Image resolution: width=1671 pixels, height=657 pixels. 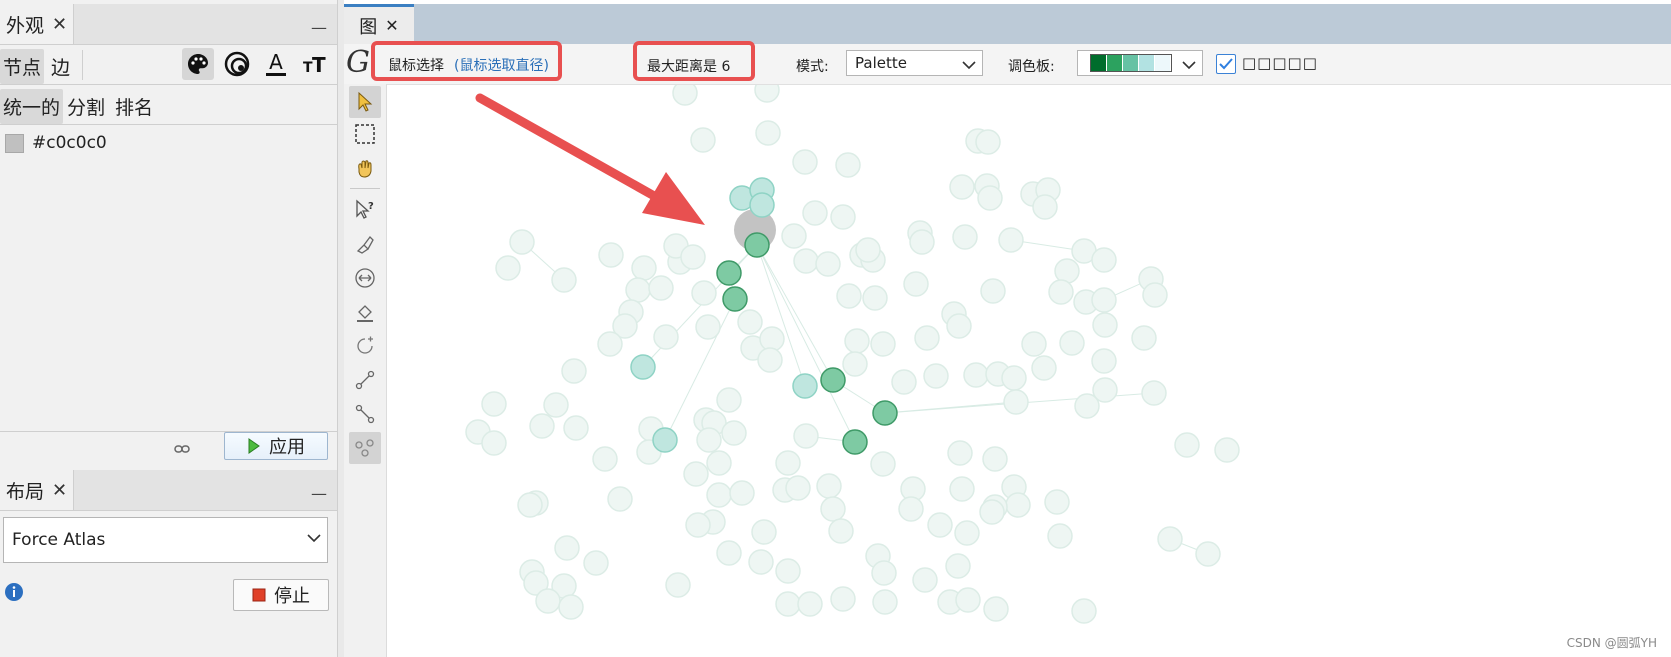 I want to click on label-color-icon: A, so click(x=276, y=64).